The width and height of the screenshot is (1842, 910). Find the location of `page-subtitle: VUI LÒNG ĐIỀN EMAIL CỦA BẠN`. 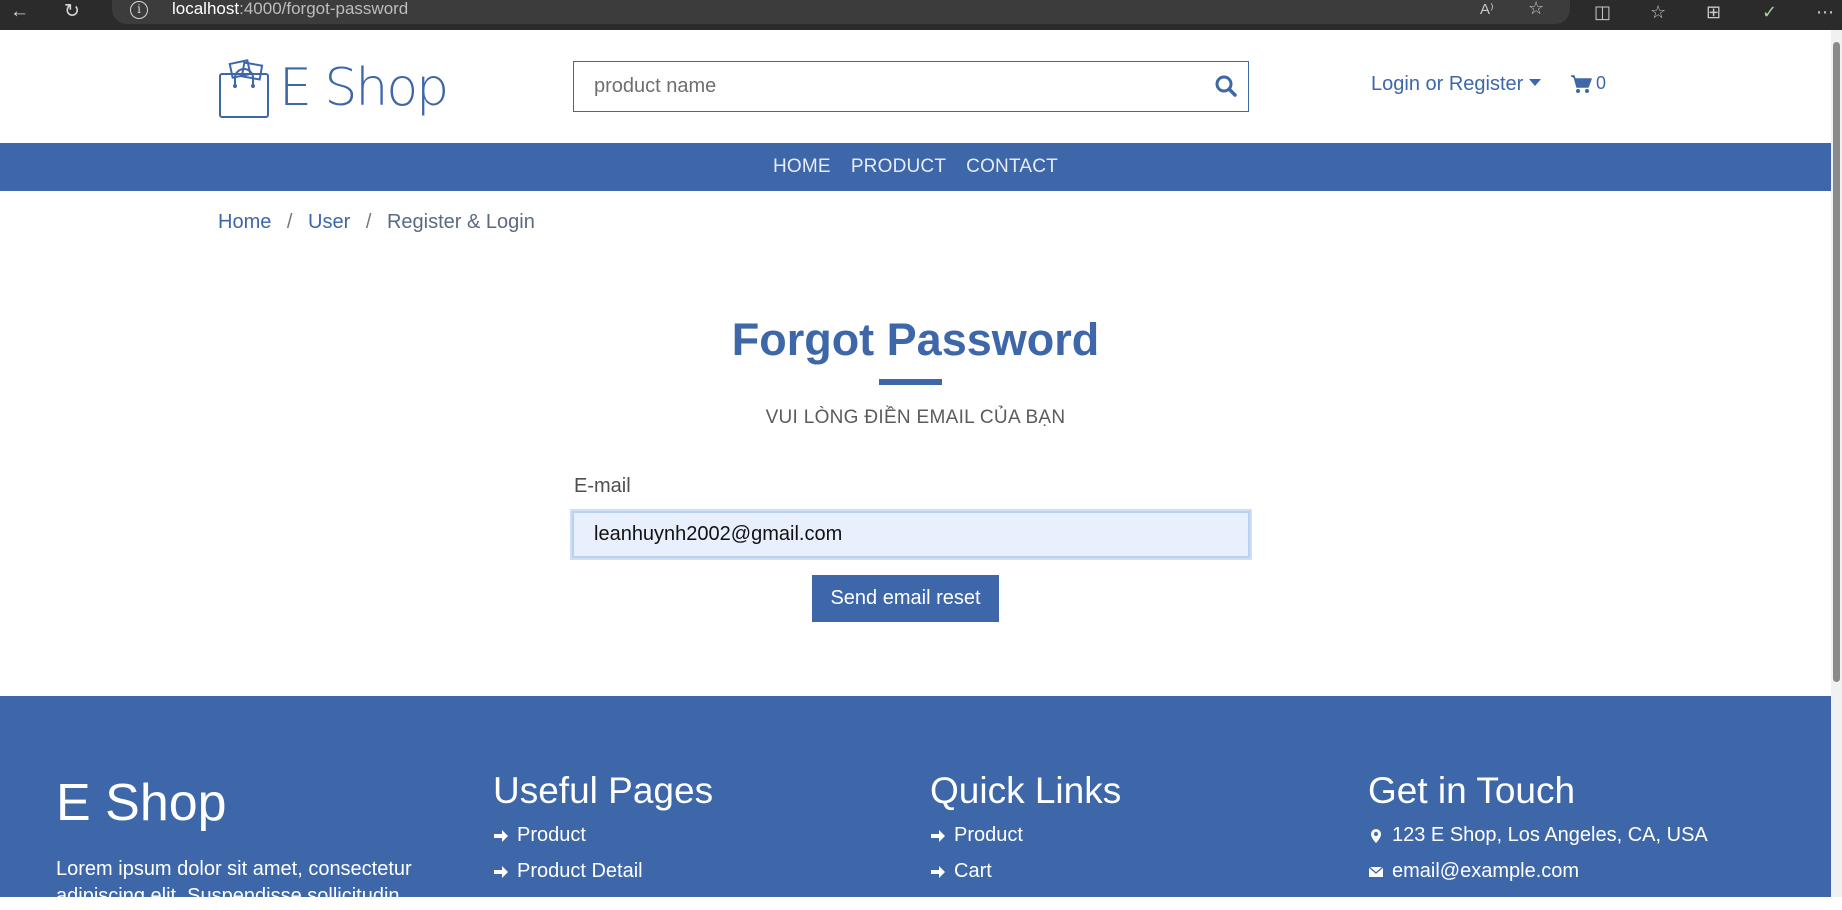

page-subtitle: VUI LÒNG ĐIỀN EMAIL CỦA BẠN is located at coordinates (915, 417).